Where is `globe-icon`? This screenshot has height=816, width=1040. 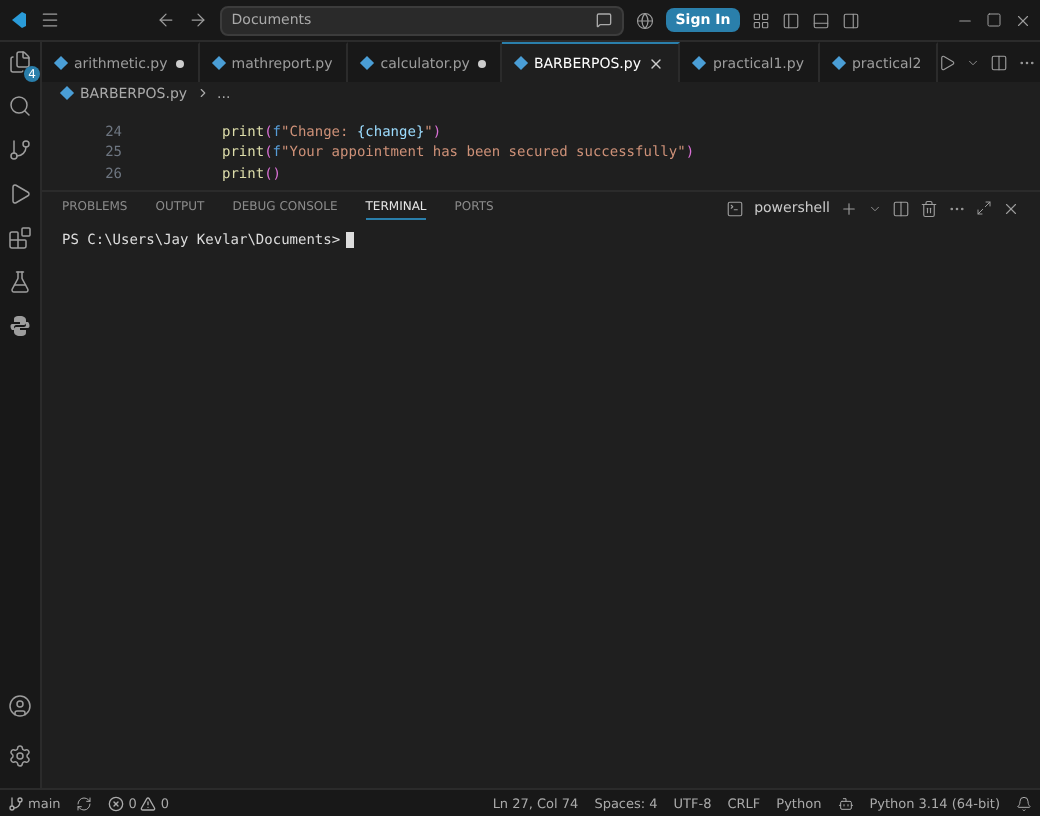
globe-icon is located at coordinates (644, 20).